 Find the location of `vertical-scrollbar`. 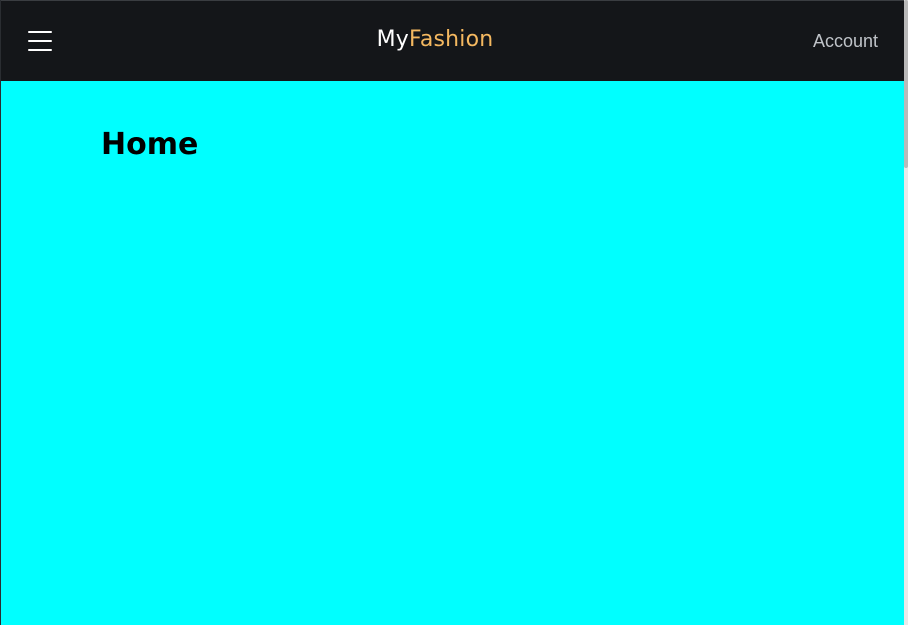

vertical-scrollbar is located at coordinates (906, 312).